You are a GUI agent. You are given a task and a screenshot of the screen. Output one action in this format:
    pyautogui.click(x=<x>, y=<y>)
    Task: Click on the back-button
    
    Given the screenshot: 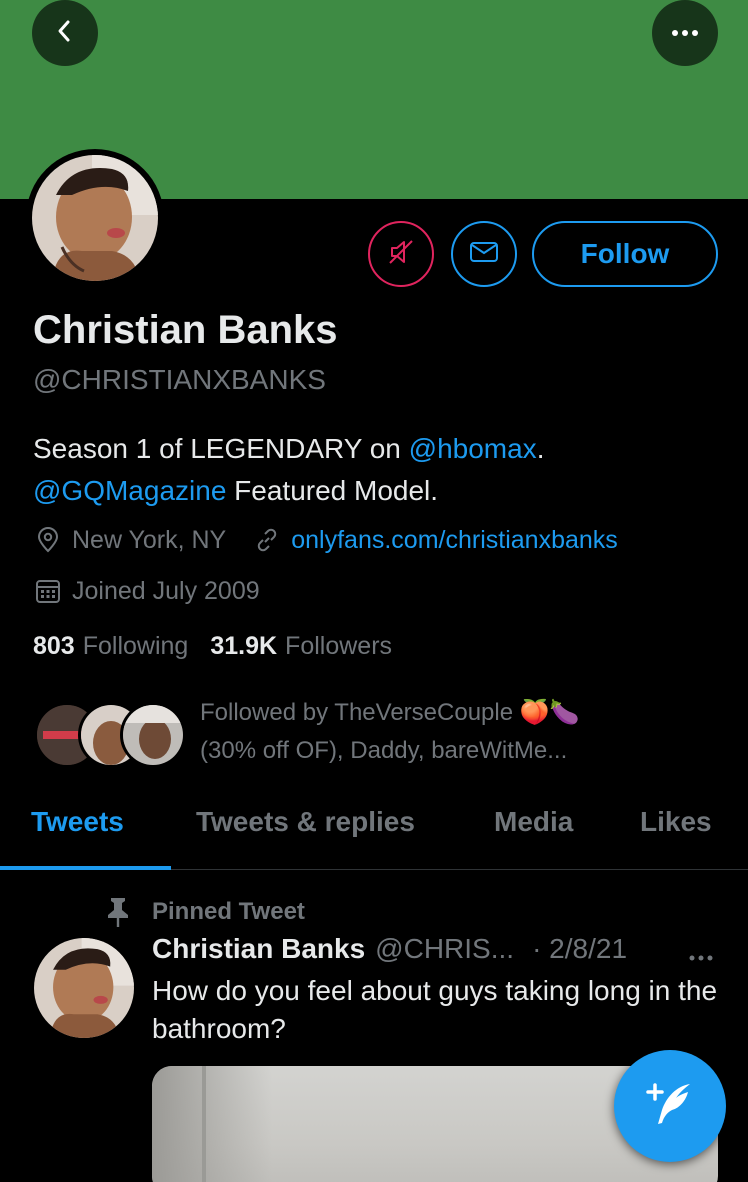 What is the action you would take?
    pyautogui.click(x=65, y=33)
    